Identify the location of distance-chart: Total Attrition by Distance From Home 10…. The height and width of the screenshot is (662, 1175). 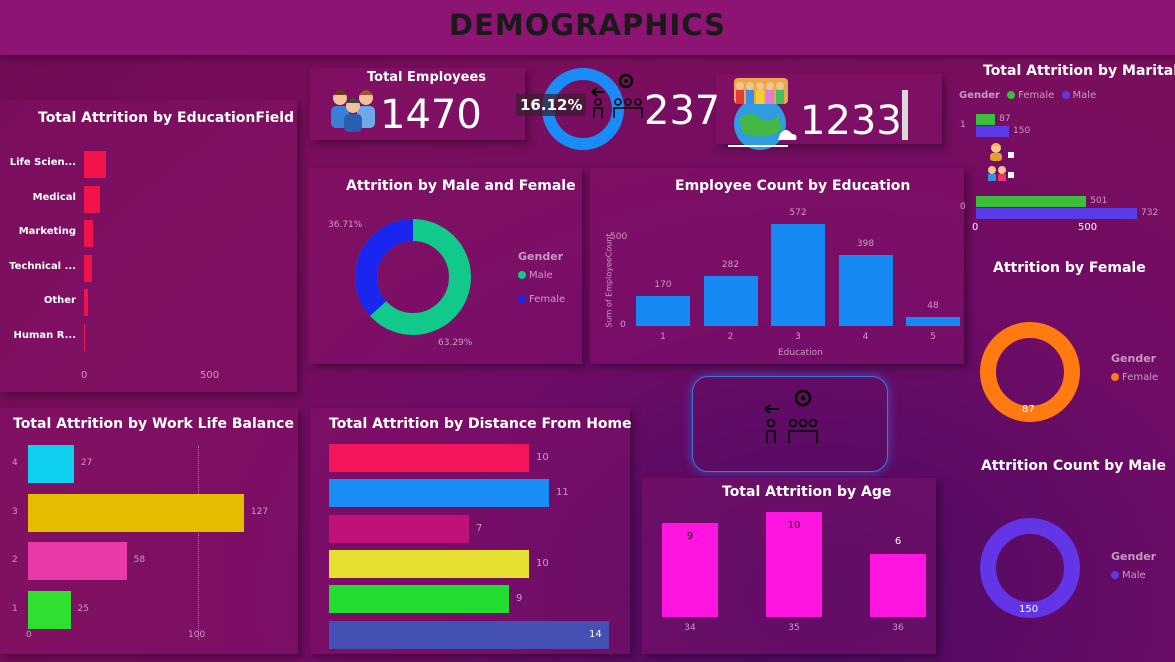
(471, 531).